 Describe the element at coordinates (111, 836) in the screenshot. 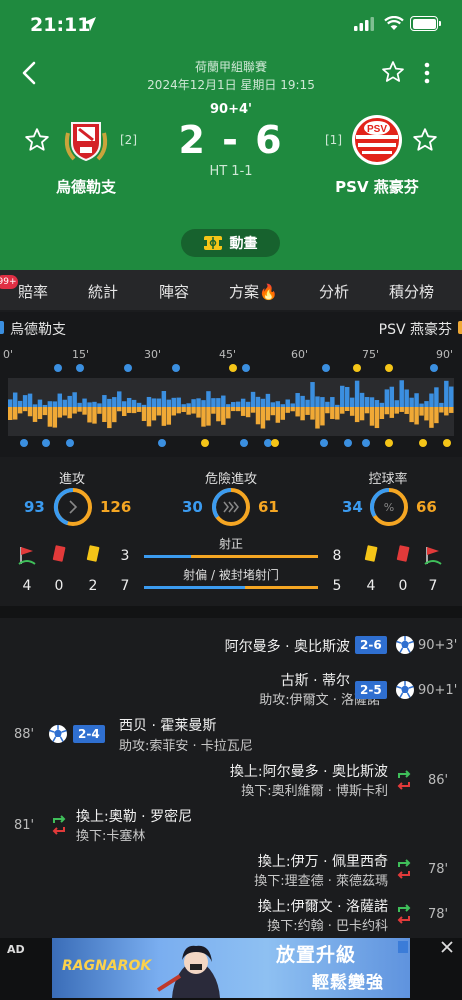

I see `event-sub-out: 換下:卡塞林` at that location.